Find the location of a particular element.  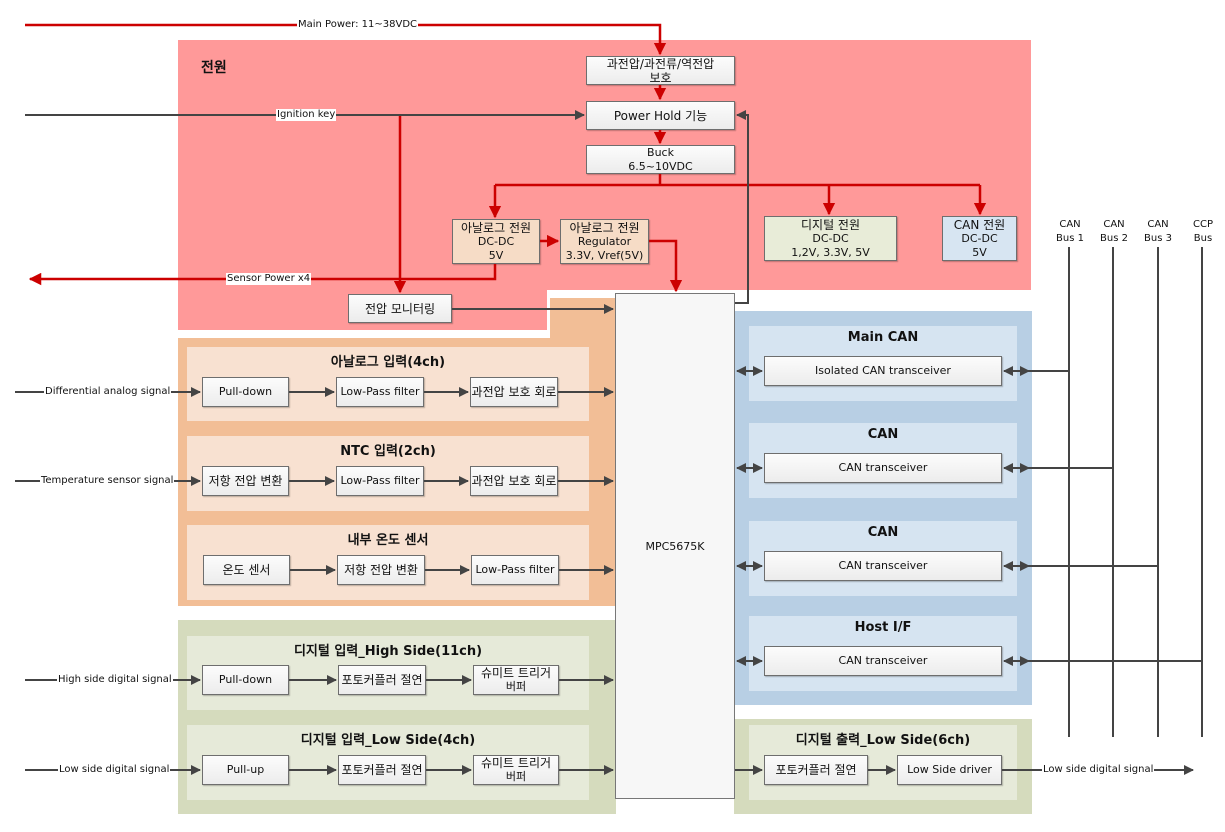

voltage-monitor-label: 전압 모니터링 is located at coordinates (400, 308).